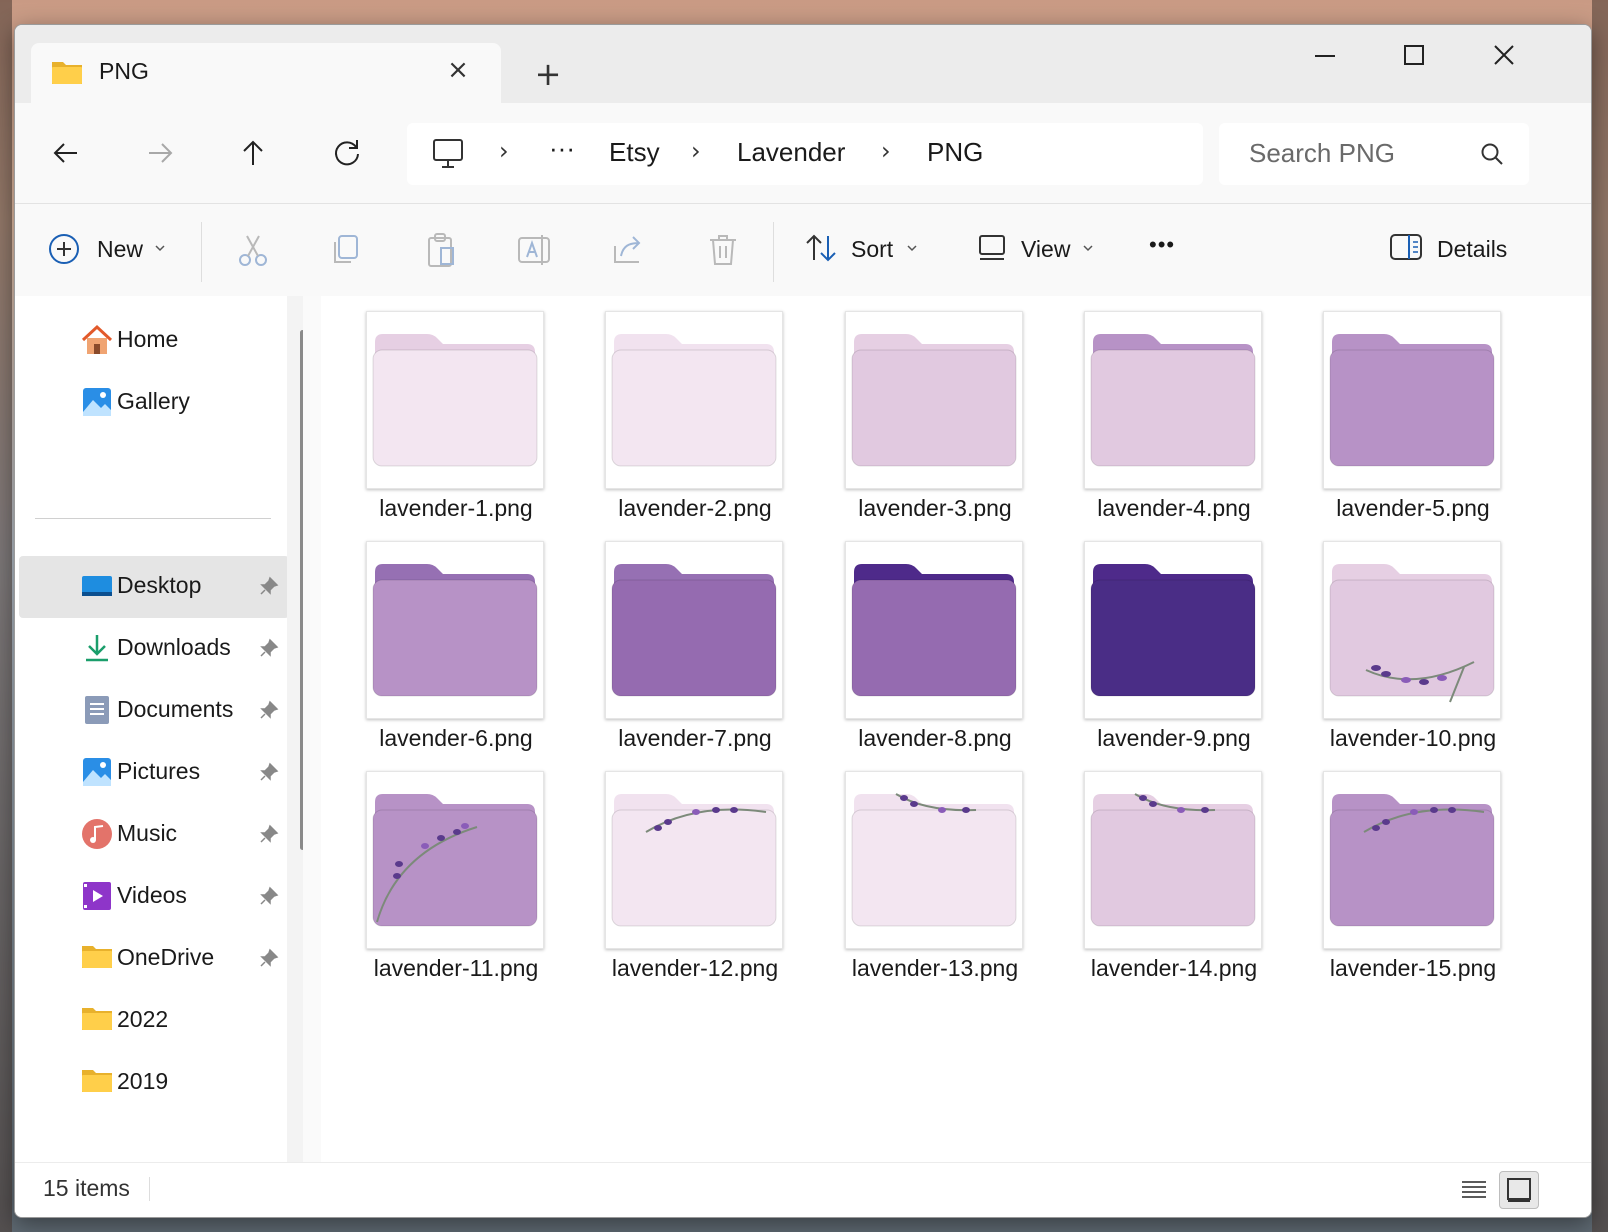 This screenshot has height=1232, width=1608. Describe the element at coordinates (535, 250) in the screenshot. I see `rename-button` at that location.